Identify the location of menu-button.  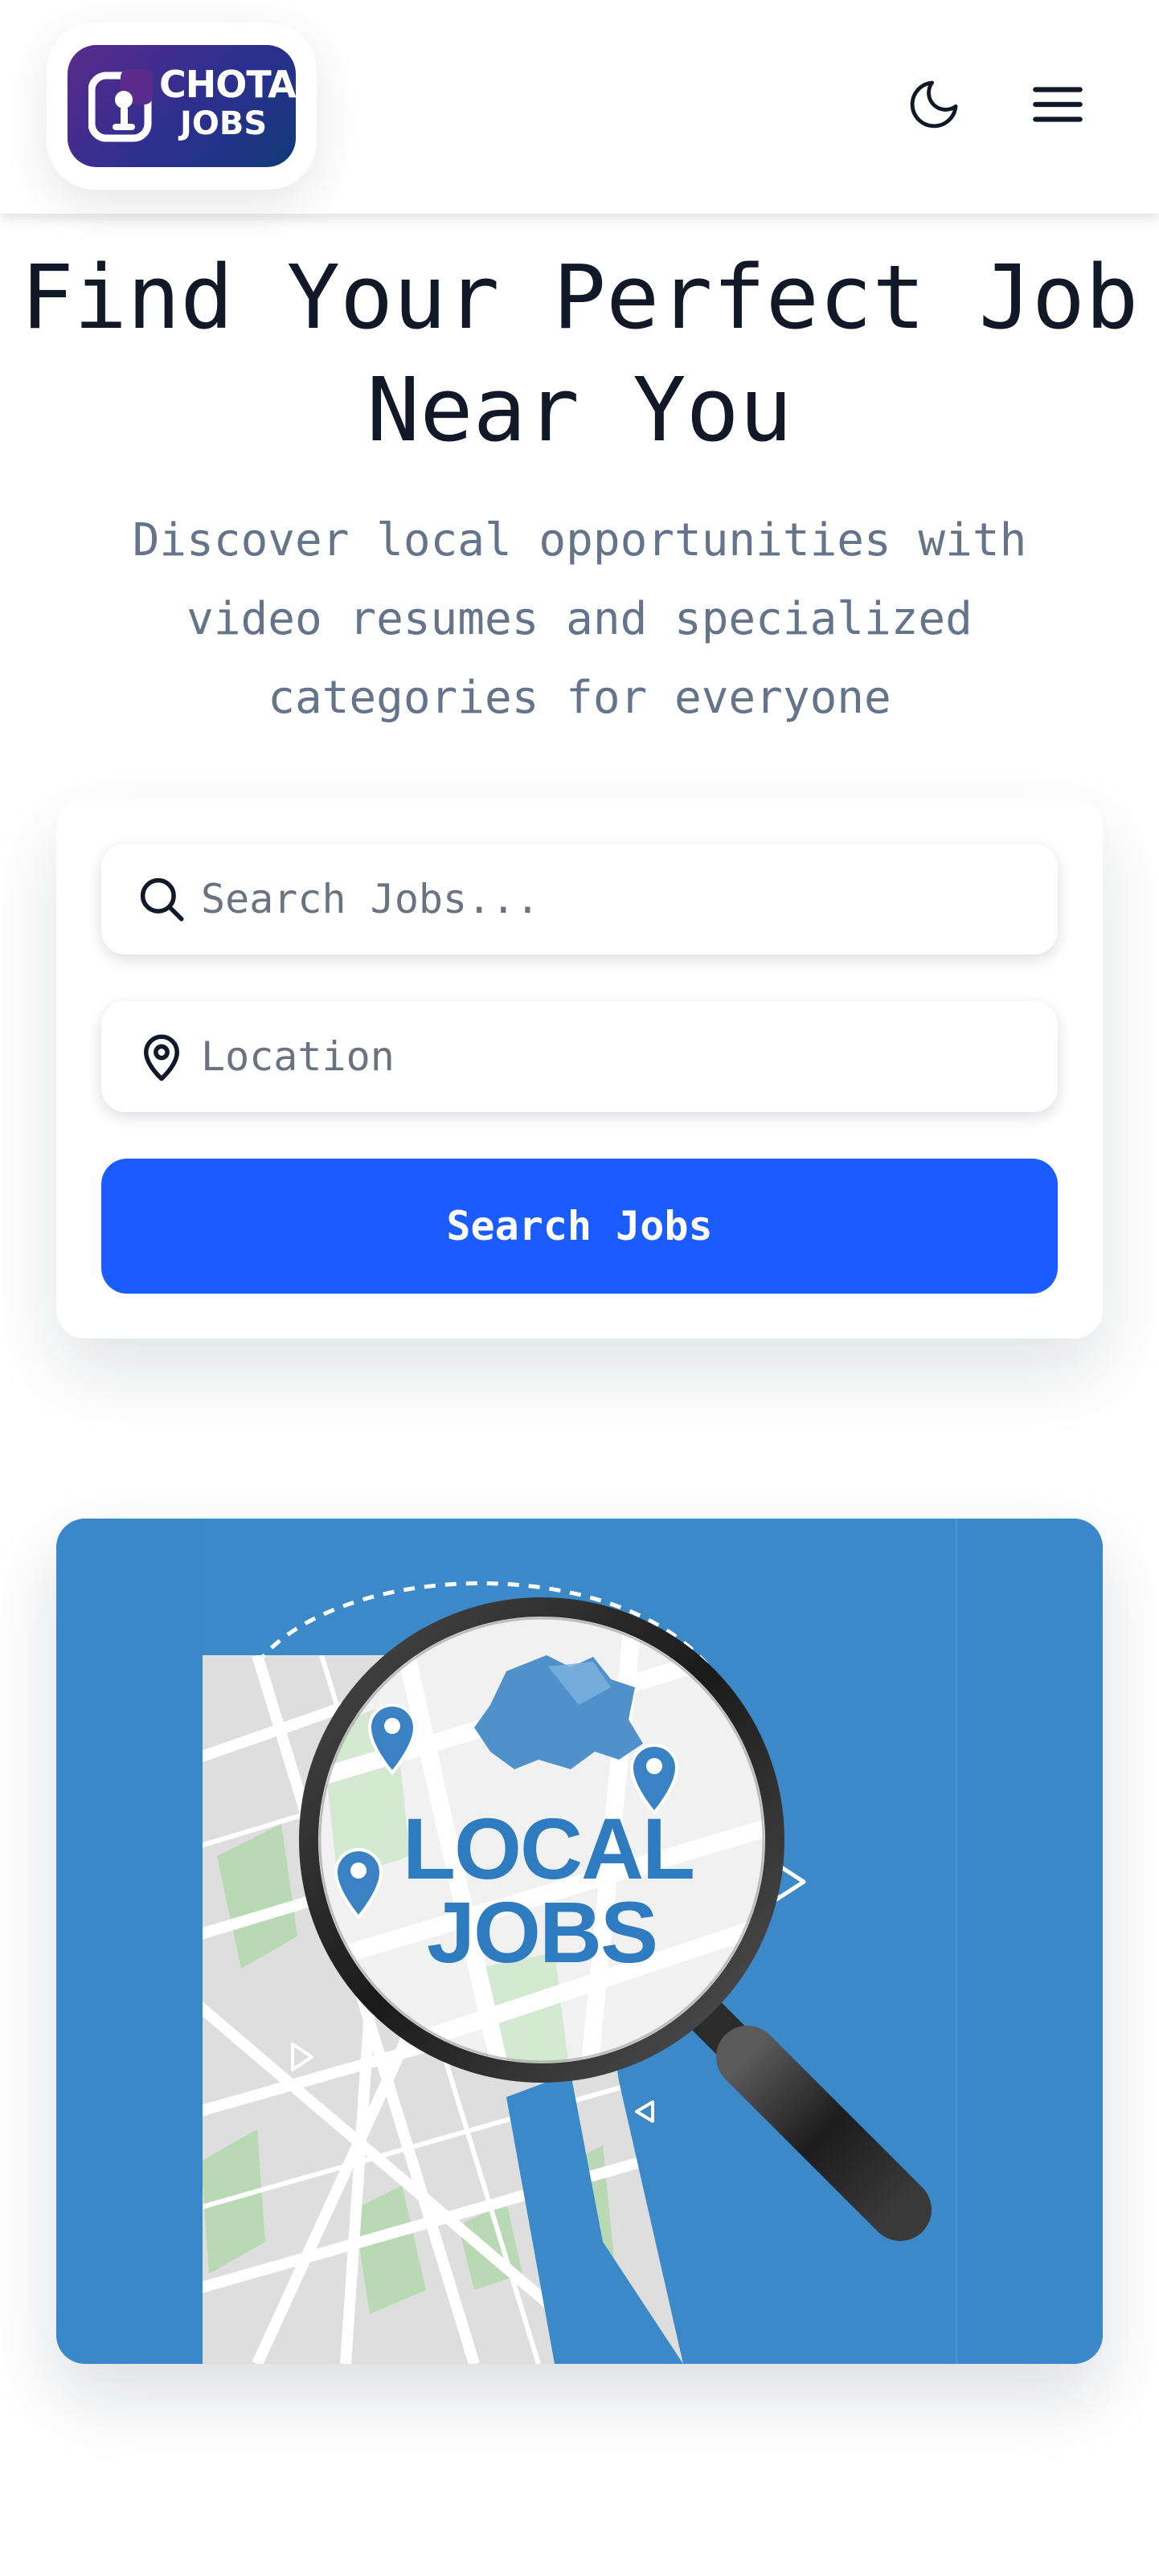
(1058, 104).